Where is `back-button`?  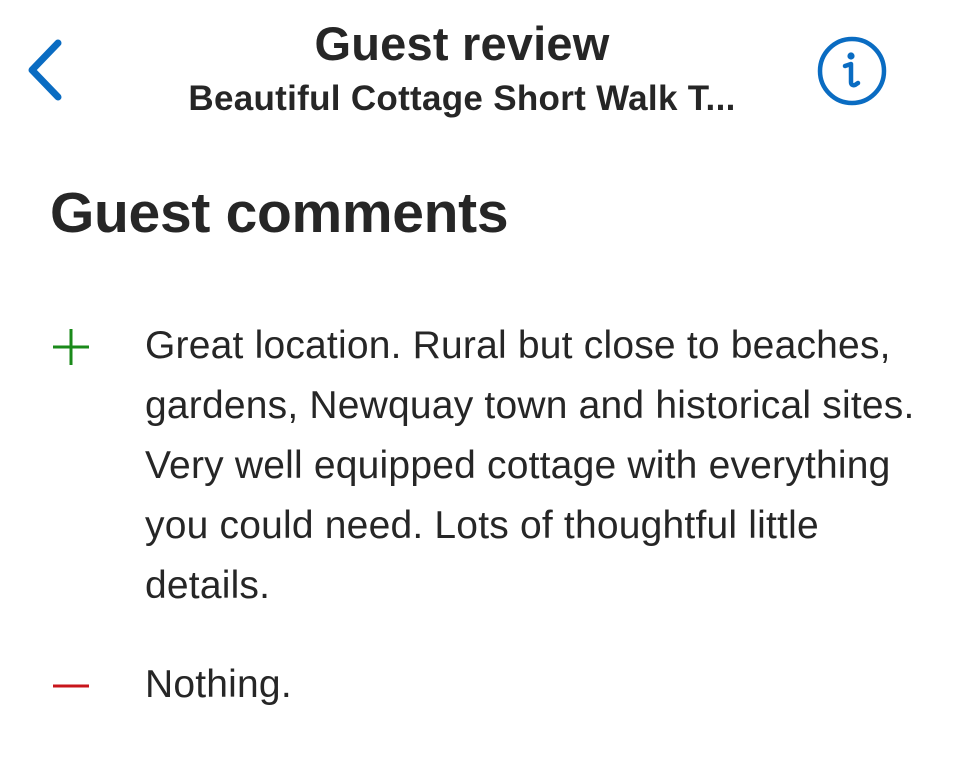
back-button is located at coordinates (46, 70).